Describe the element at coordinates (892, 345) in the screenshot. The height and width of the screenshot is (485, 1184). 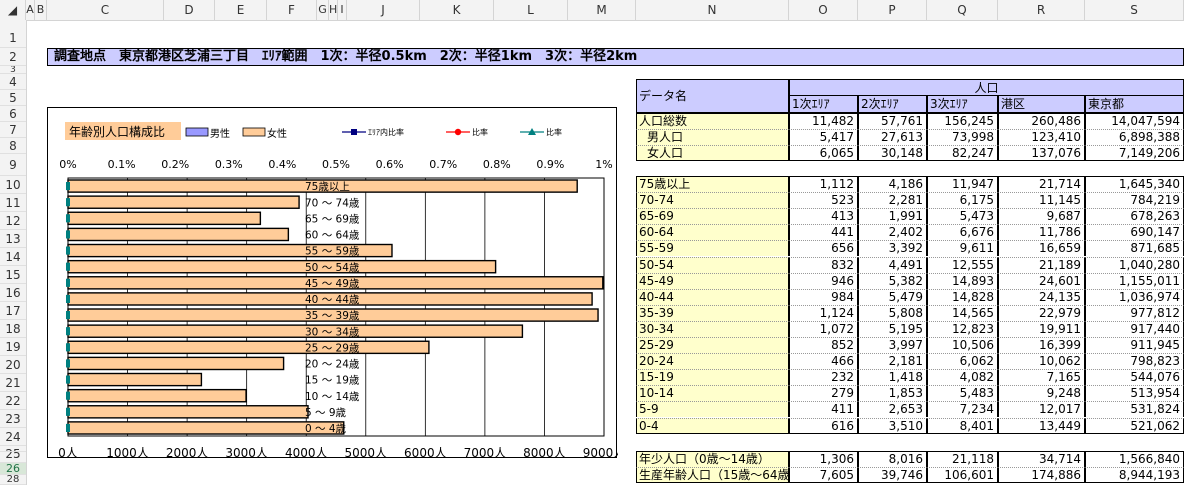
I see `block2-value: 3,997` at that location.